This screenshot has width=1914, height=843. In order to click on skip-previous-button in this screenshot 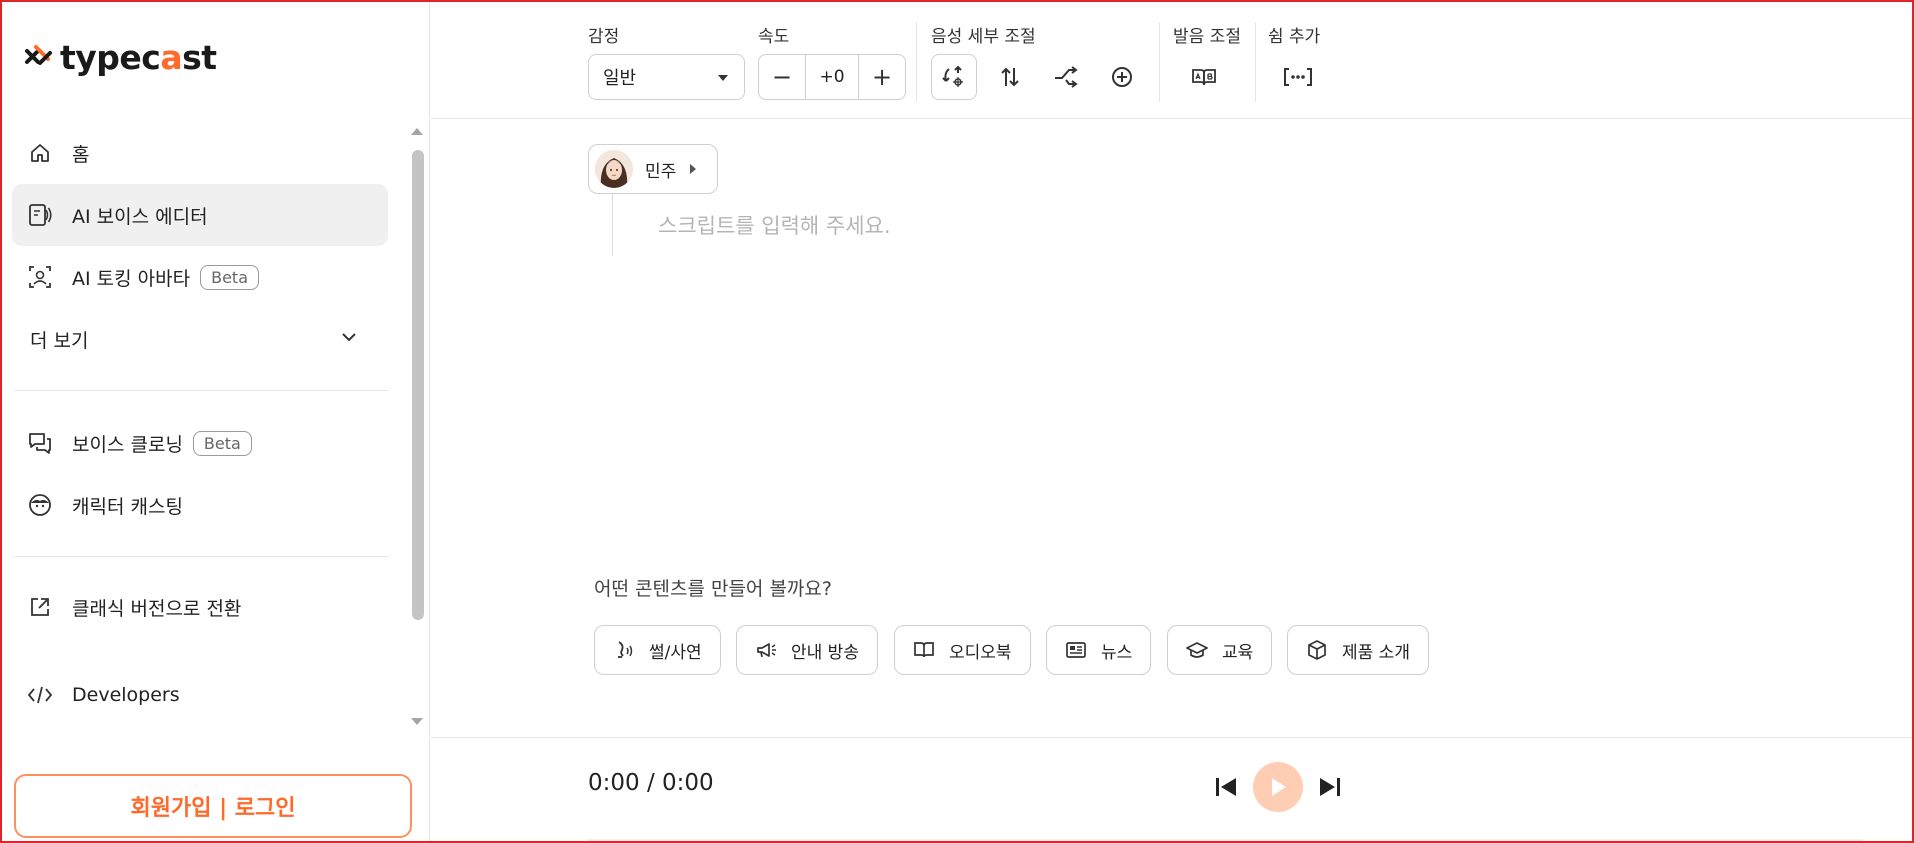, I will do `click(1226, 787)`.